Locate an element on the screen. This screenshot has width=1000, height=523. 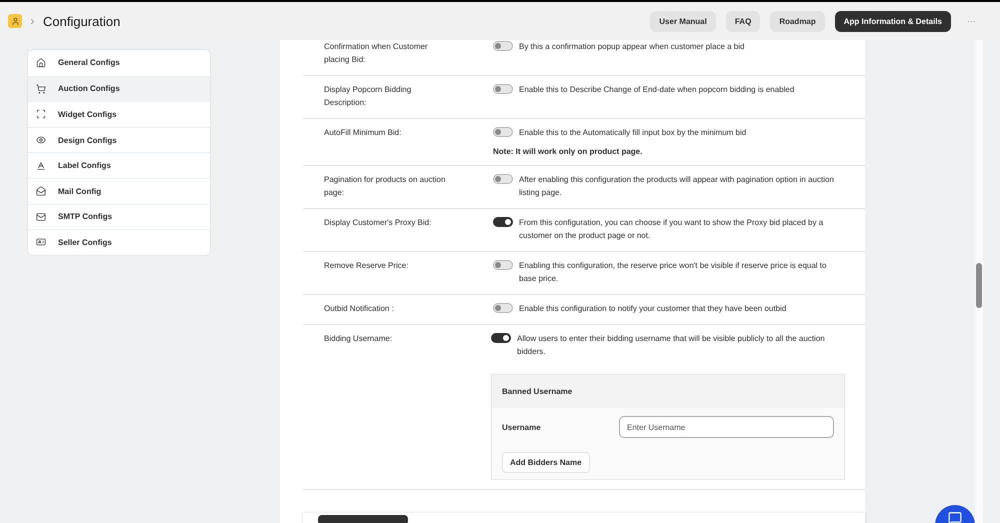
text-icon is located at coordinates (41, 165).